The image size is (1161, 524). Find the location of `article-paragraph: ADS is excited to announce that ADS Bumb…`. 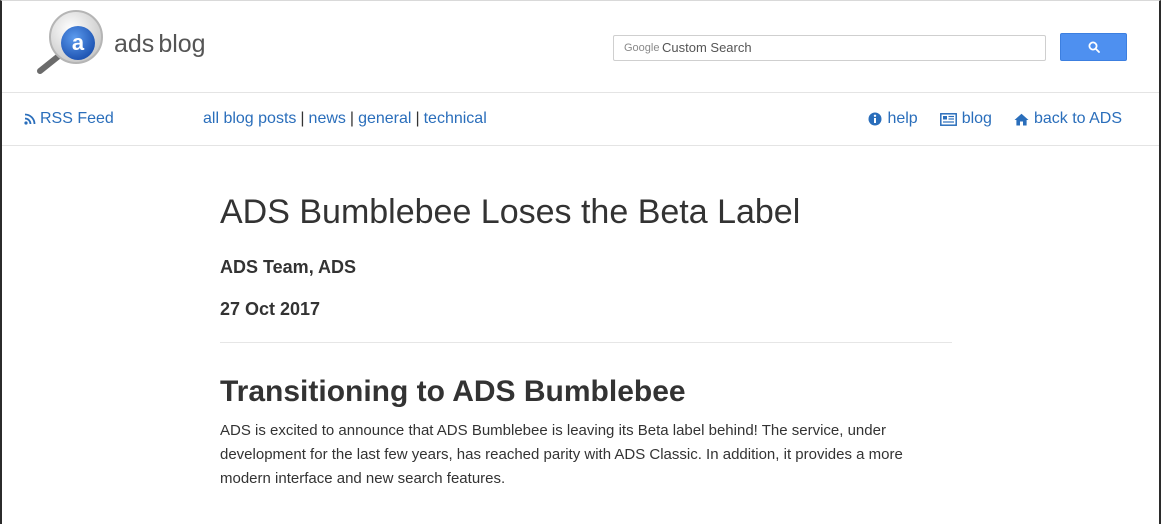

article-paragraph: ADS is excited to announce that ADS Bumb… is located at coordinates (561, 454).